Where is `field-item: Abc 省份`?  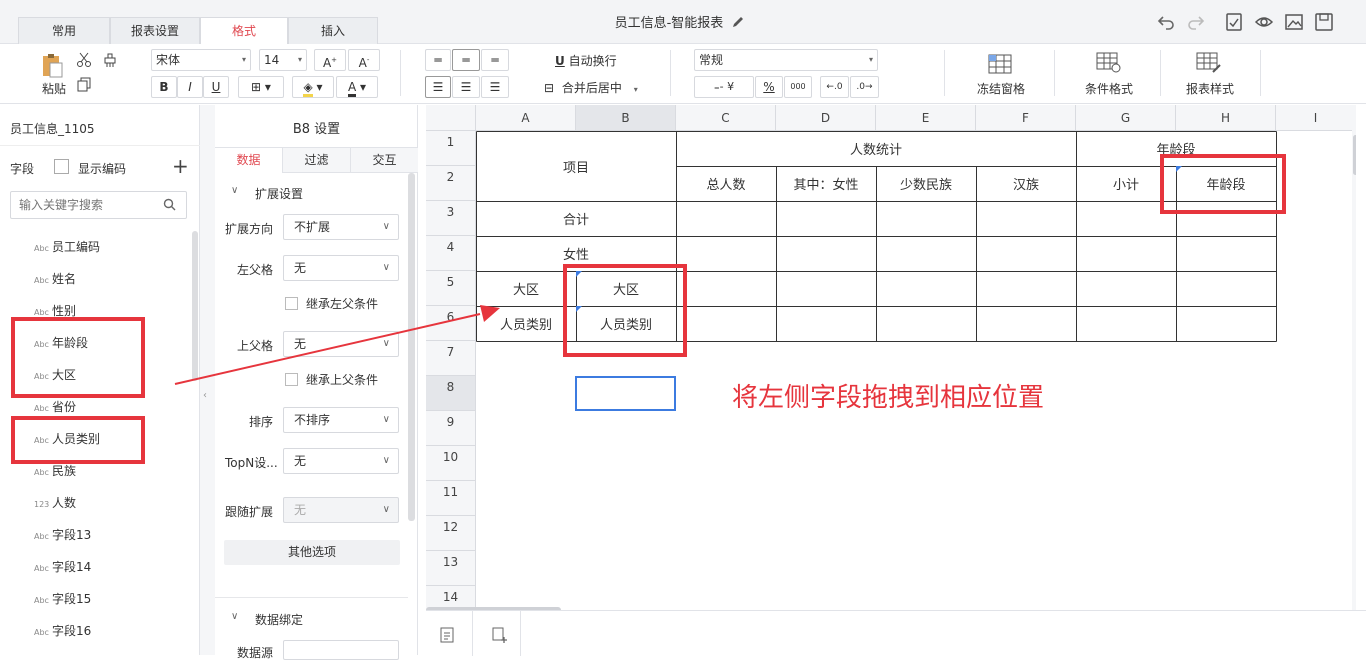
field-item: Abc 省份 is located at coordinates (55, 406).